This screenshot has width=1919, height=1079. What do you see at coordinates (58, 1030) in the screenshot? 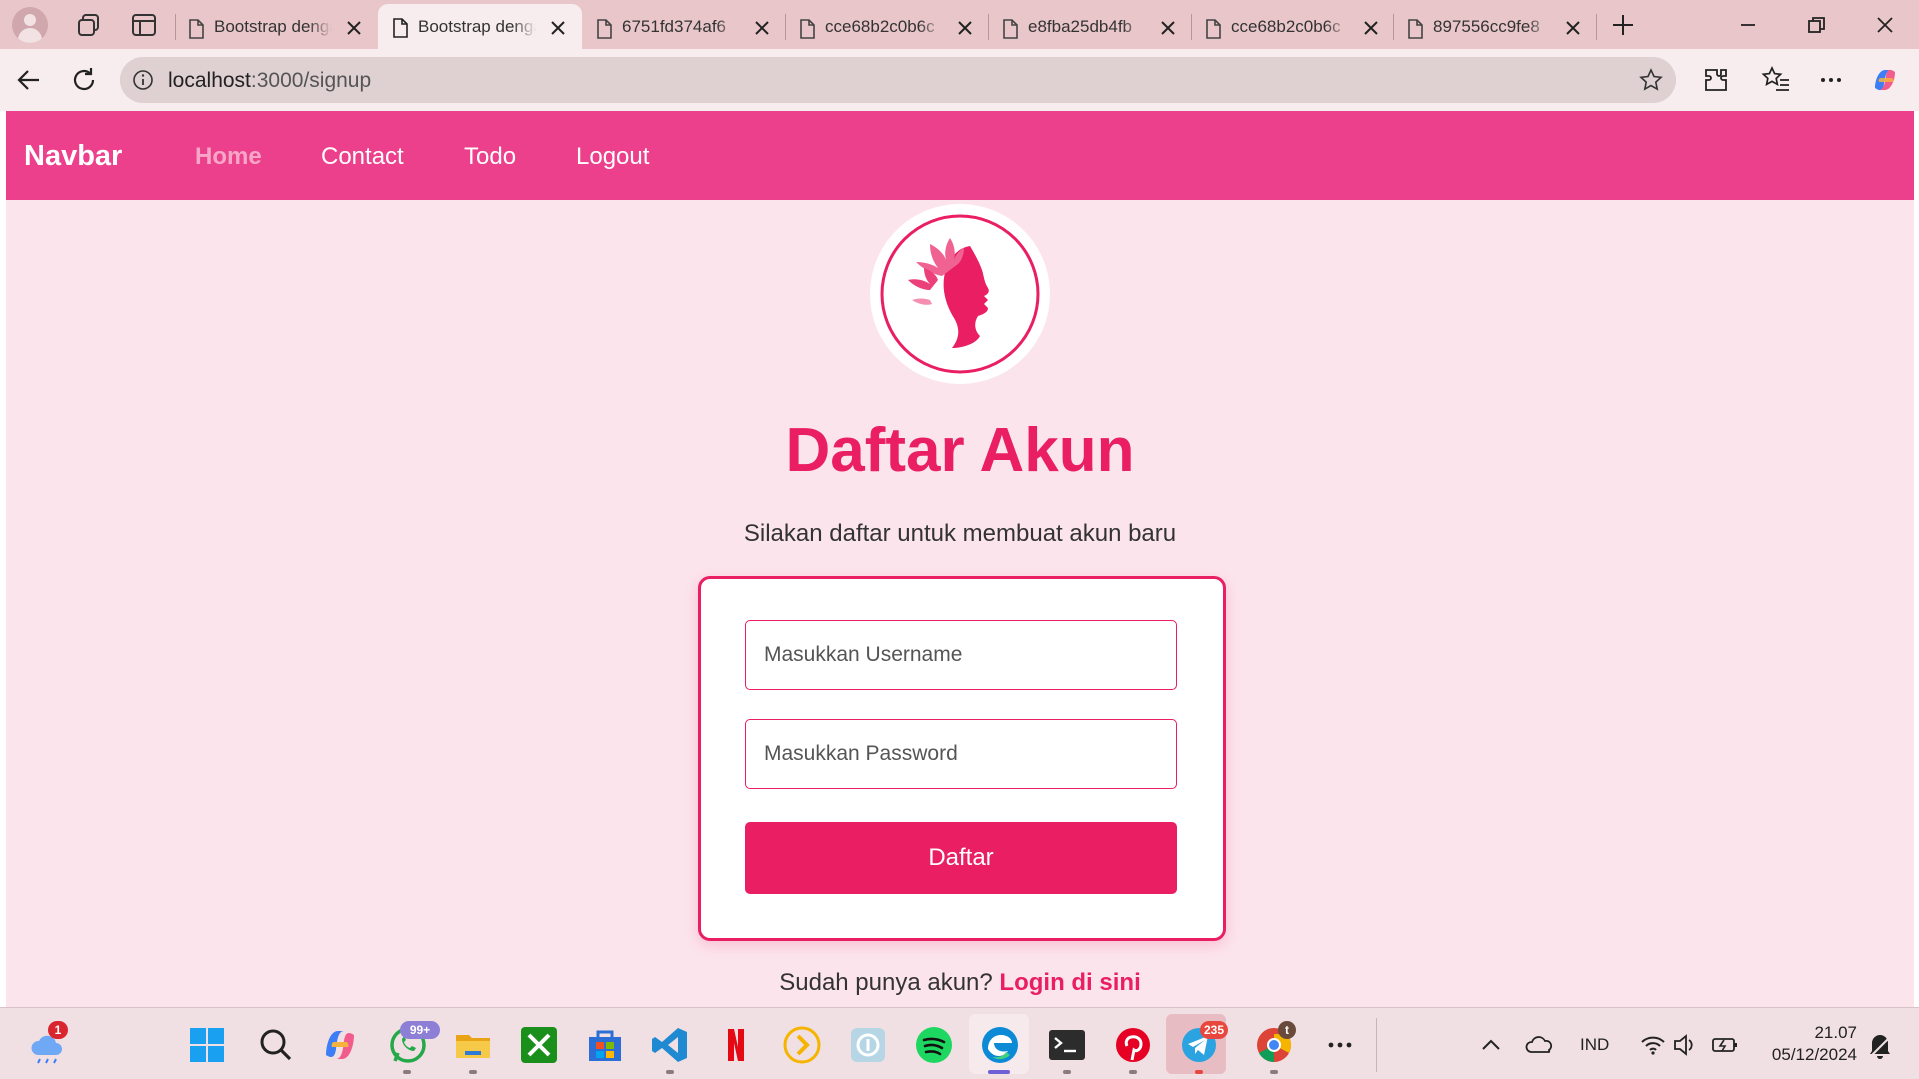
I see `weather-badge: 1` at bounding box center [58, 1030].